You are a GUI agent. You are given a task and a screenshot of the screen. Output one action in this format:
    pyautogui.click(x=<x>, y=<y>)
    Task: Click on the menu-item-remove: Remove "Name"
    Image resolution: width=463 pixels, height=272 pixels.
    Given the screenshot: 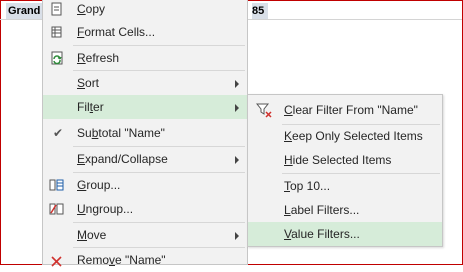 What is the action you would take?
    pyautogui.click(x=145, y=260)
    